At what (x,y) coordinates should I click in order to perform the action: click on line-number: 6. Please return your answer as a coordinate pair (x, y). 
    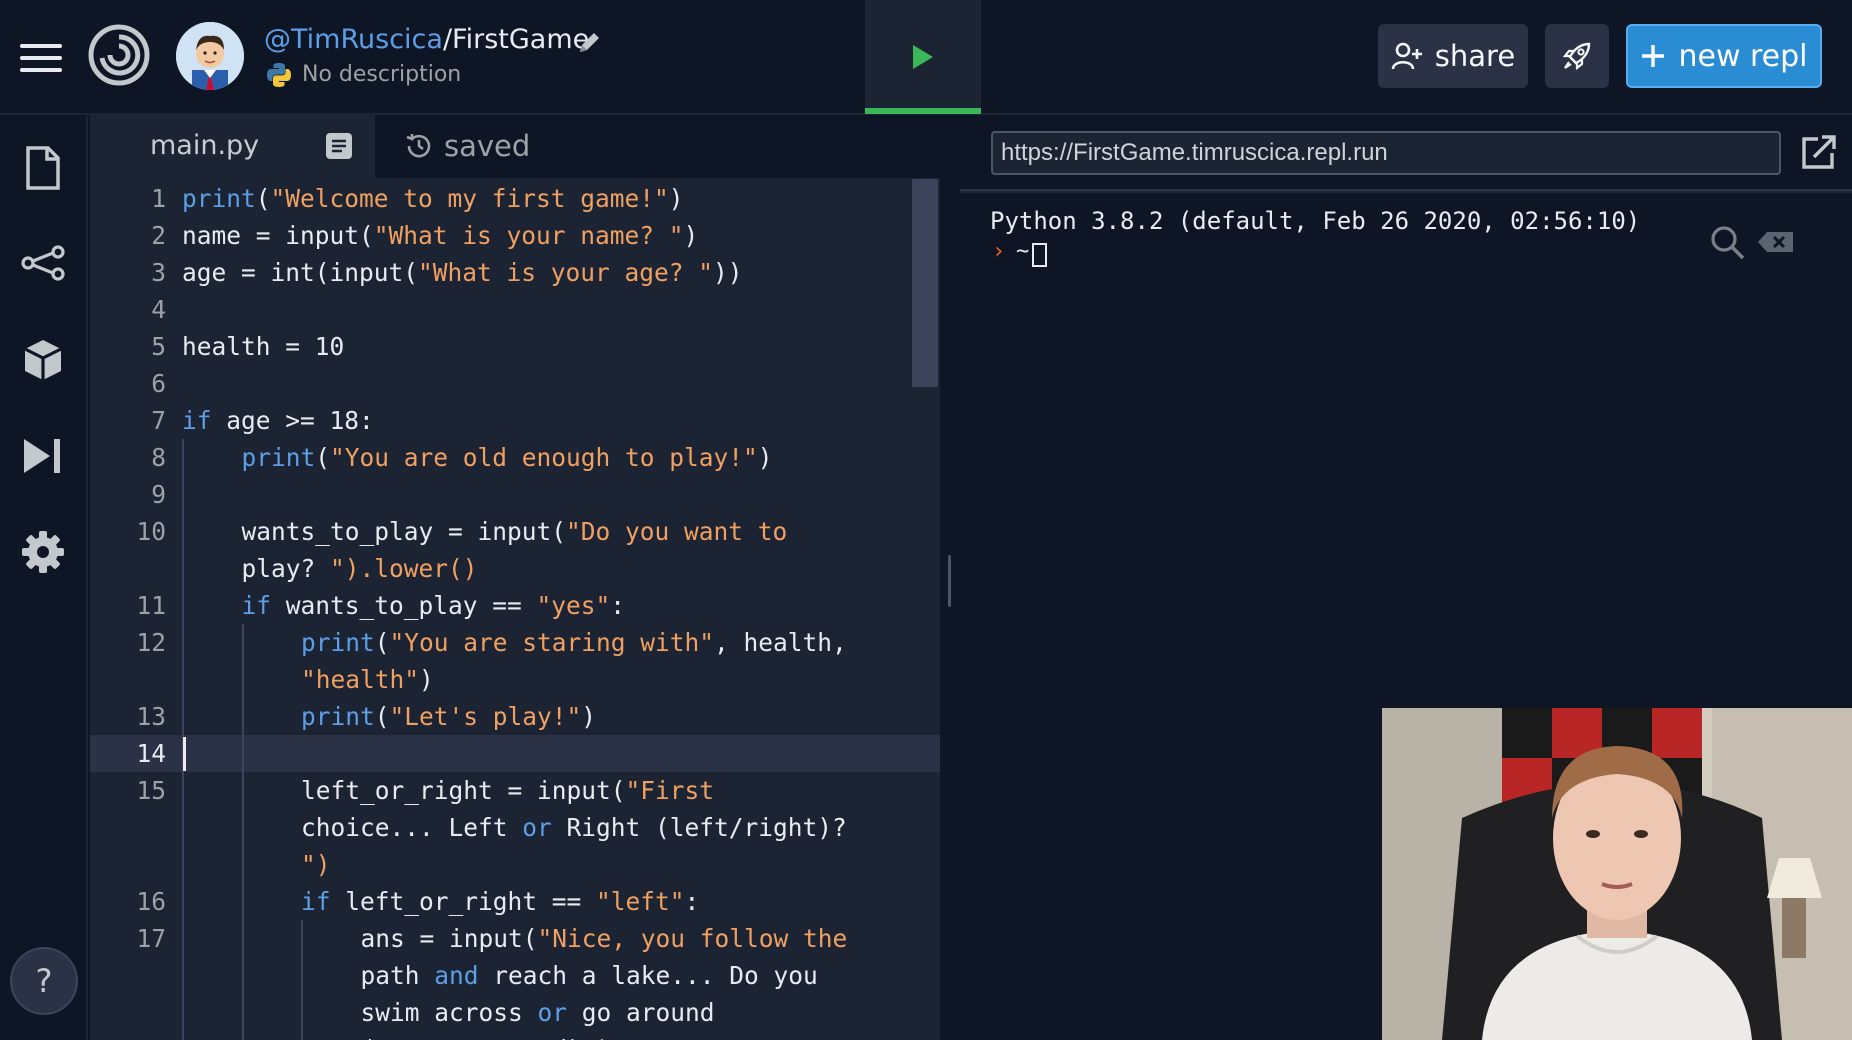
    Looking at the image, I should click on (158, 383).